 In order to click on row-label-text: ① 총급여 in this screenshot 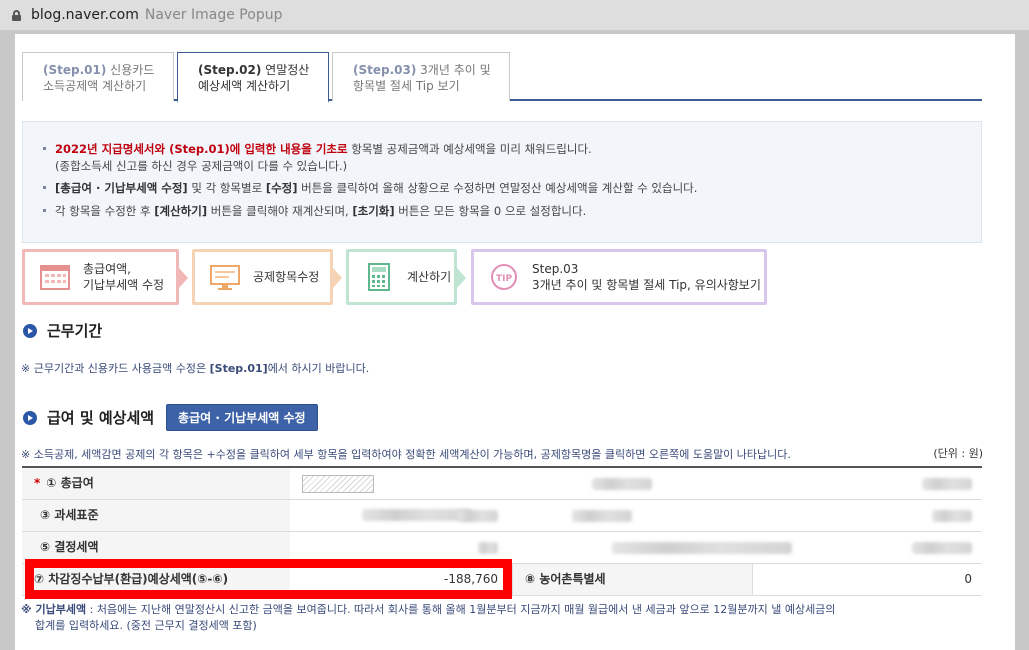, I will do `click(70, 483)`.